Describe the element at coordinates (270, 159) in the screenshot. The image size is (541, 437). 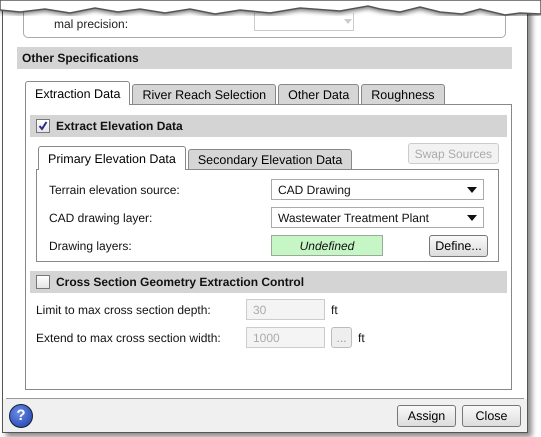
I see `tab: Secondary Elevation Data` at that location.